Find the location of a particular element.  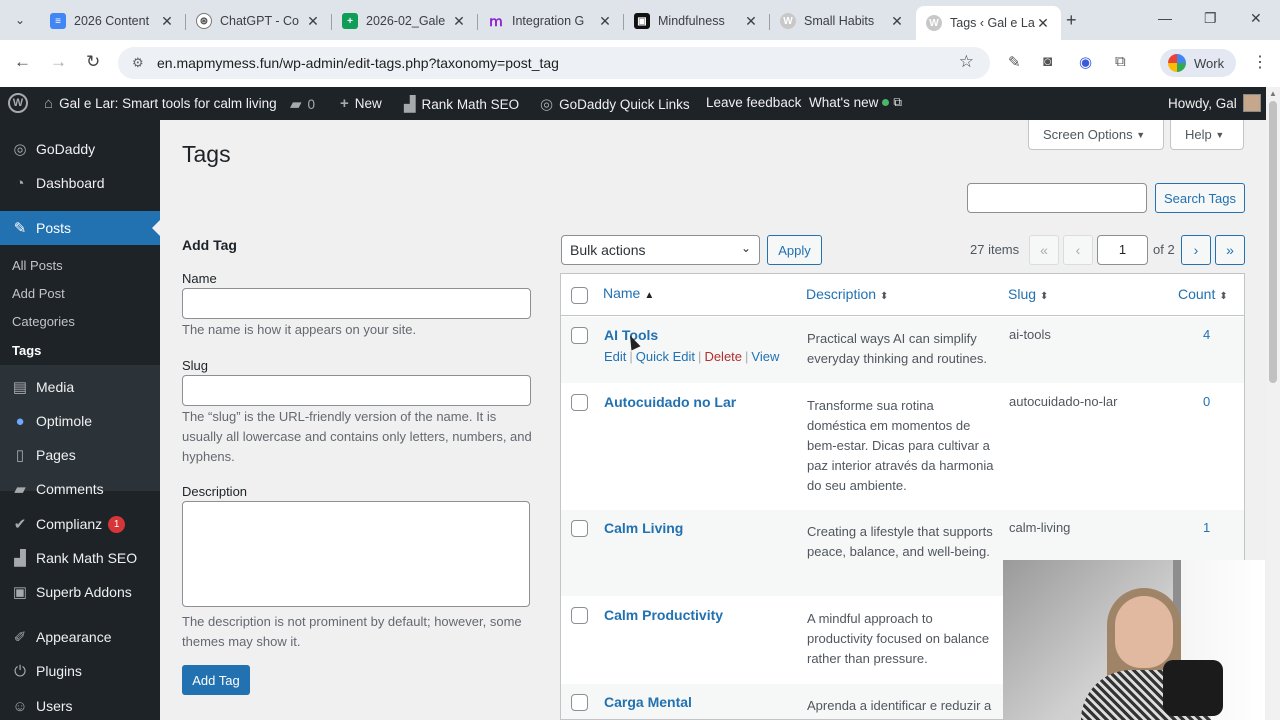

column-description-header: Description ⬍ is located at coordinates (847, 294).